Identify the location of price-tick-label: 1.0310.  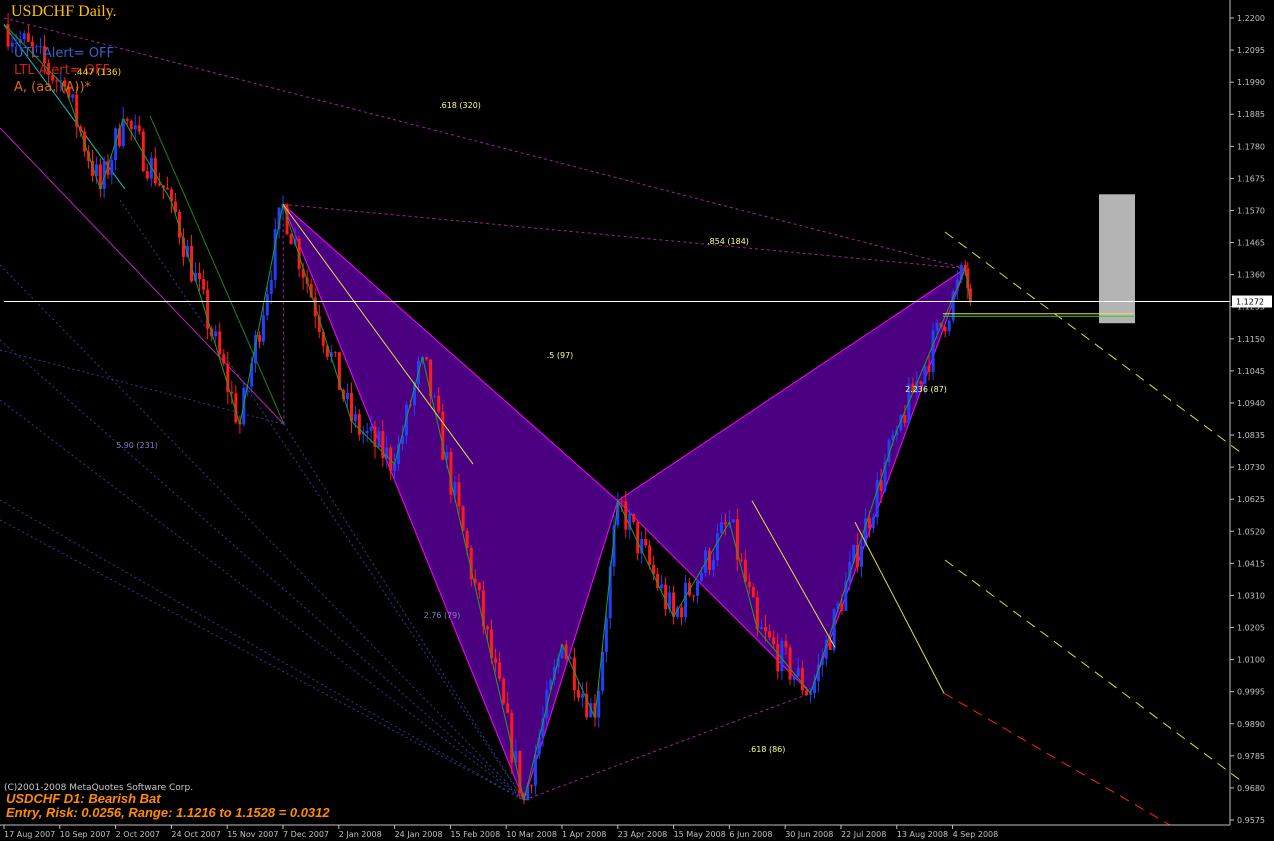
(1251, 595).